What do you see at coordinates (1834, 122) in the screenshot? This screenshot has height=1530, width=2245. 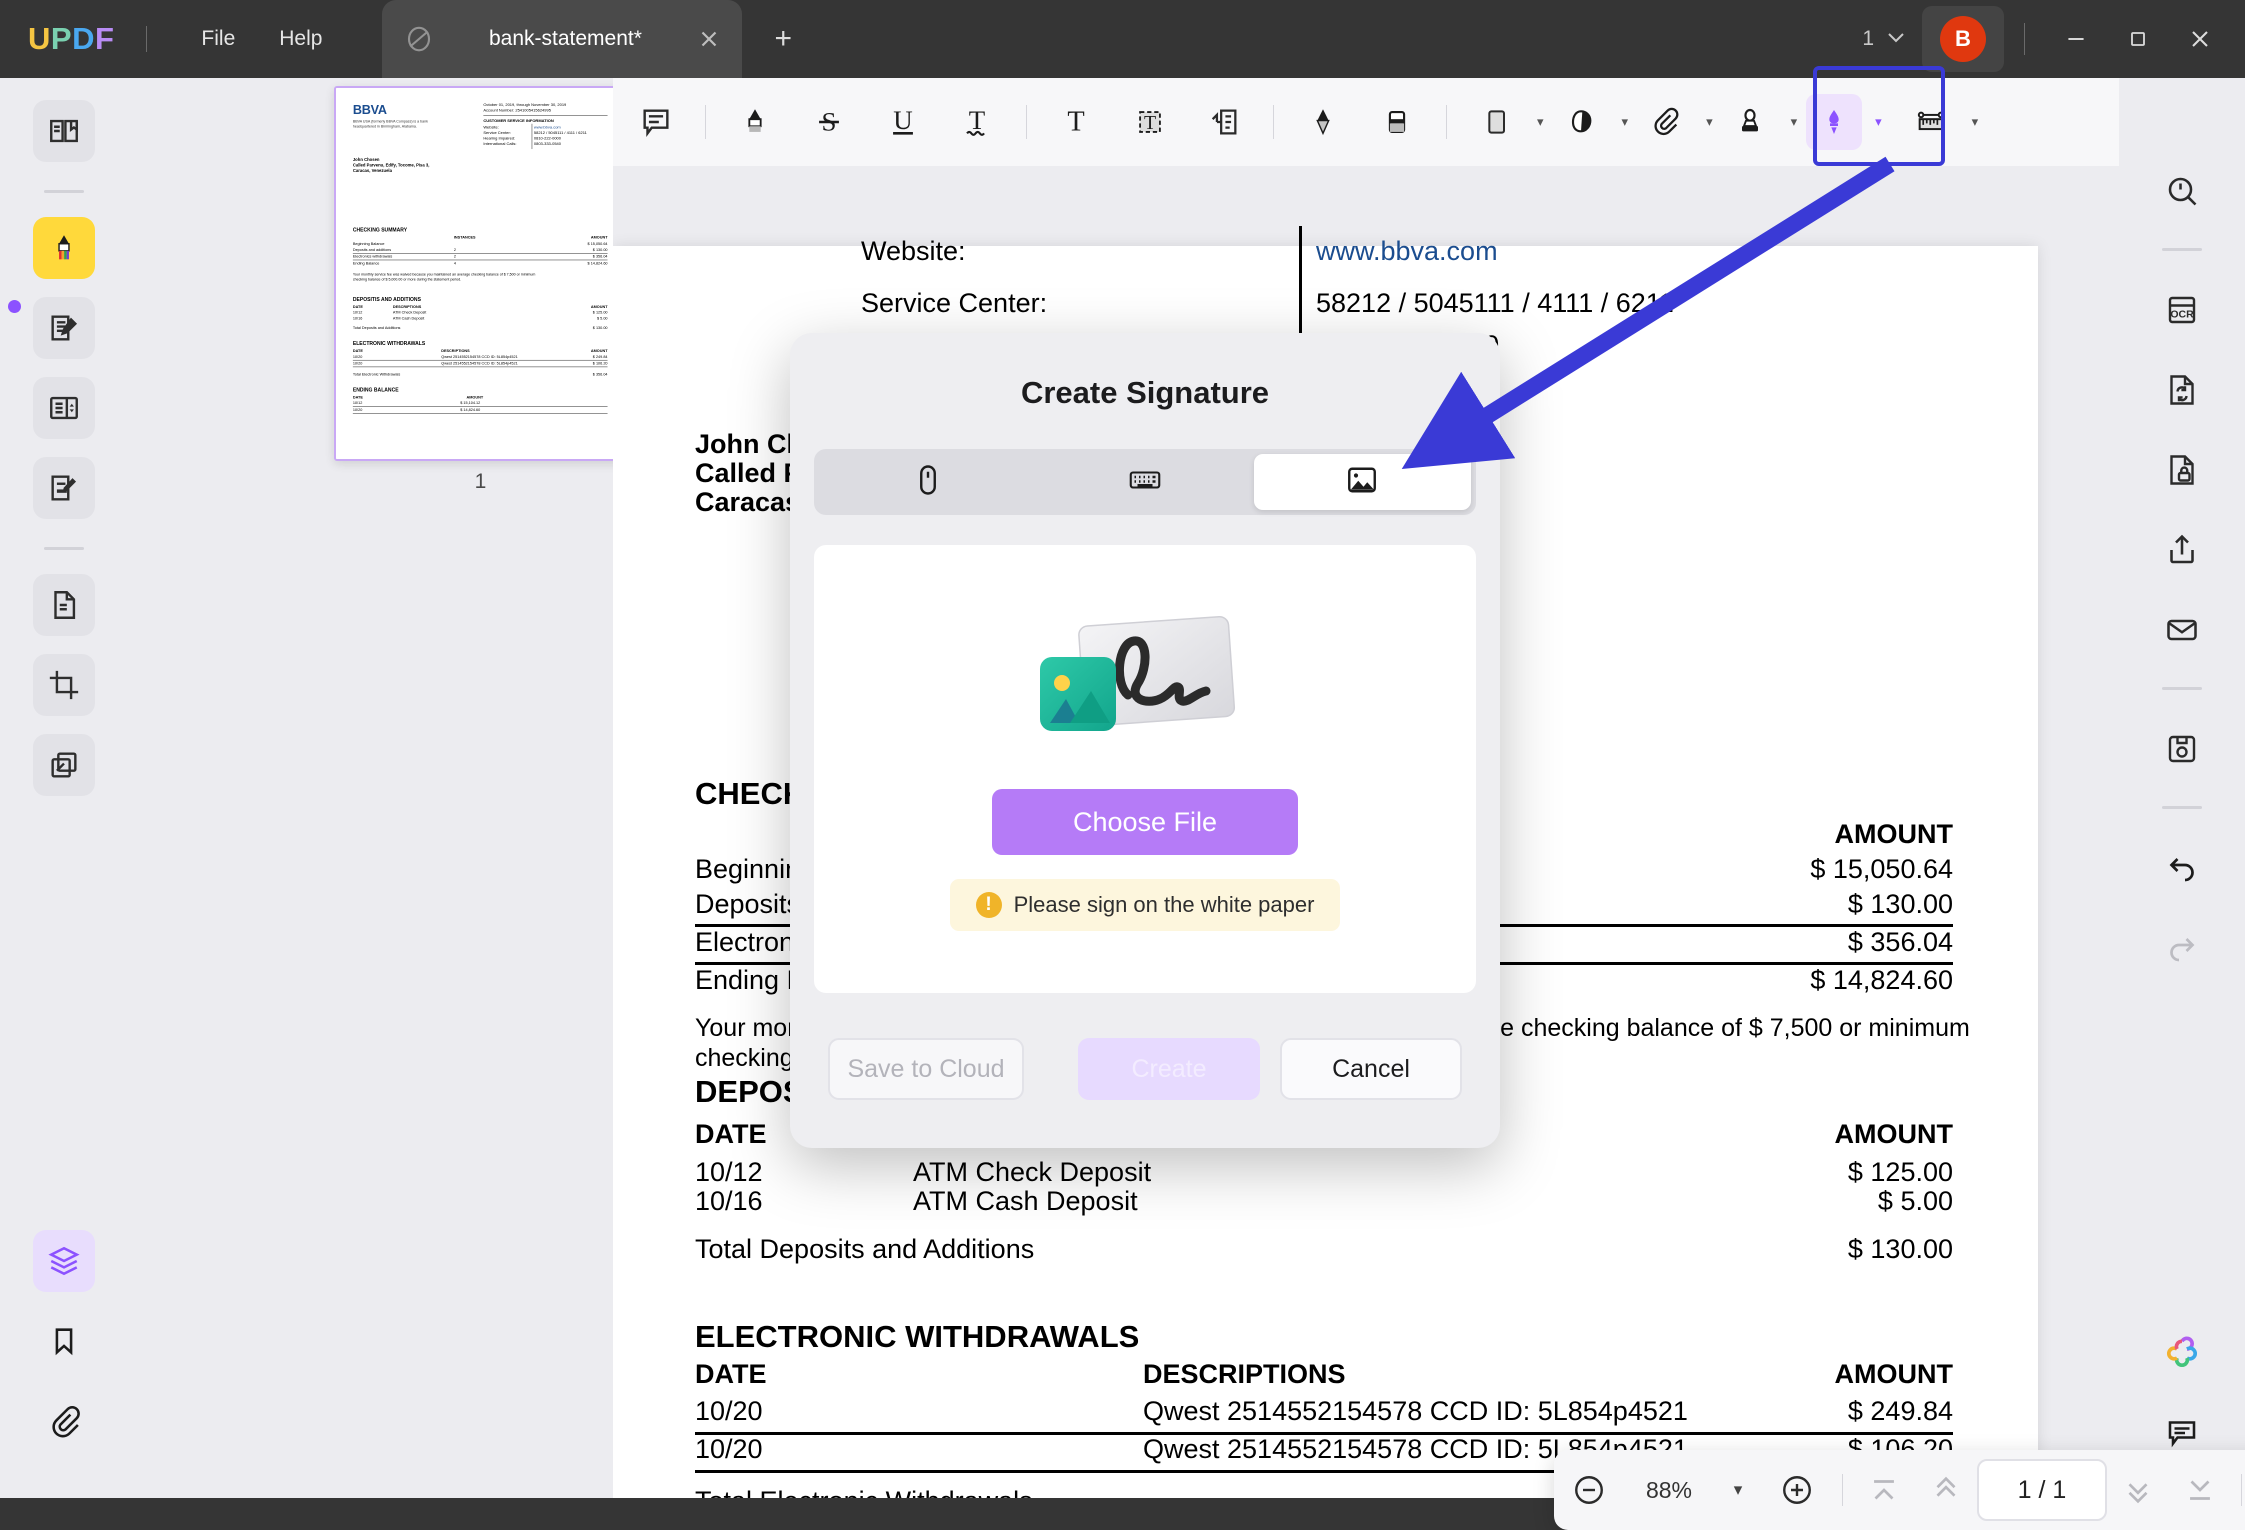 I see `signature-pen-icon` at bounding box center [1834, 122].